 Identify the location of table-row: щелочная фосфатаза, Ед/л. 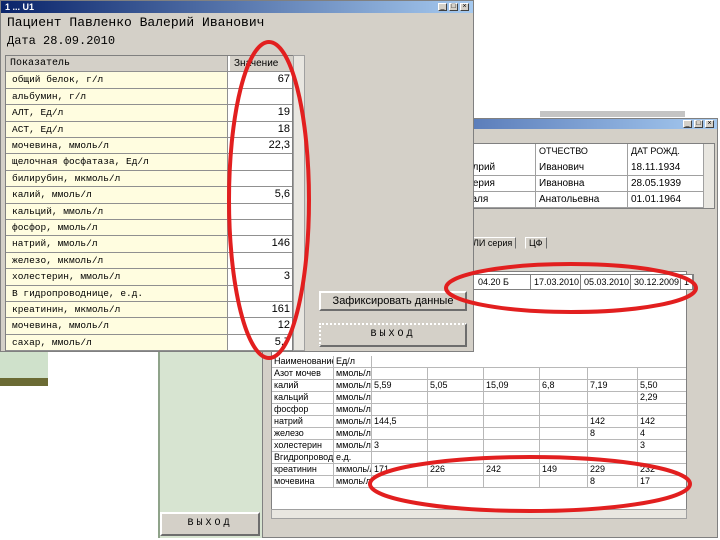
(150, 162).